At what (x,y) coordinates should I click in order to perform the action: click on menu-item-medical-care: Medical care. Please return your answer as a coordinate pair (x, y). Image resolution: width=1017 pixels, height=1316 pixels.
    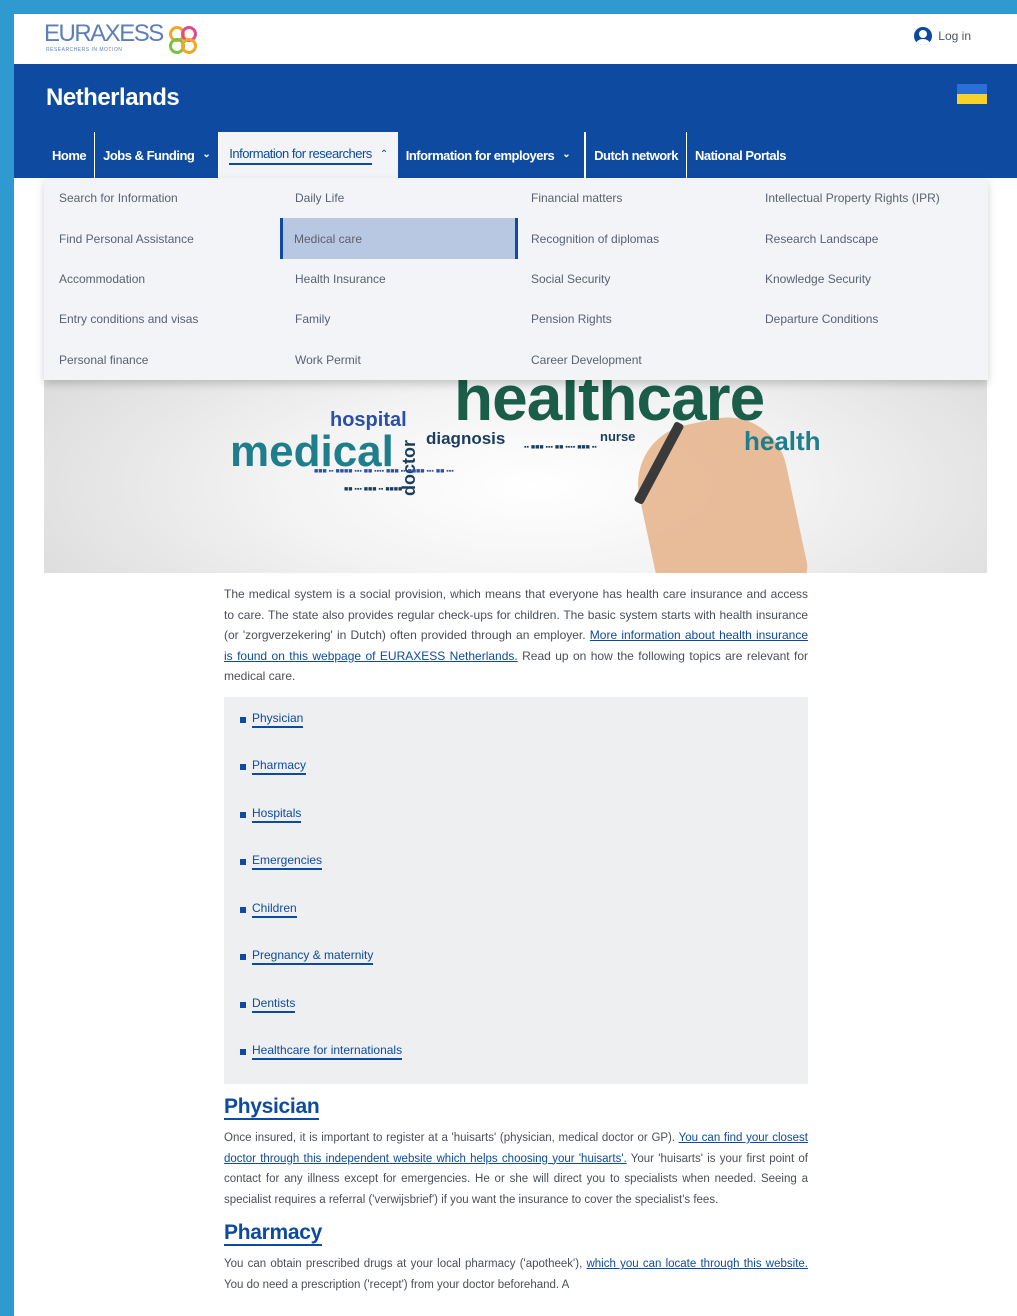
    Looking at the image, I should click on (399, 238).